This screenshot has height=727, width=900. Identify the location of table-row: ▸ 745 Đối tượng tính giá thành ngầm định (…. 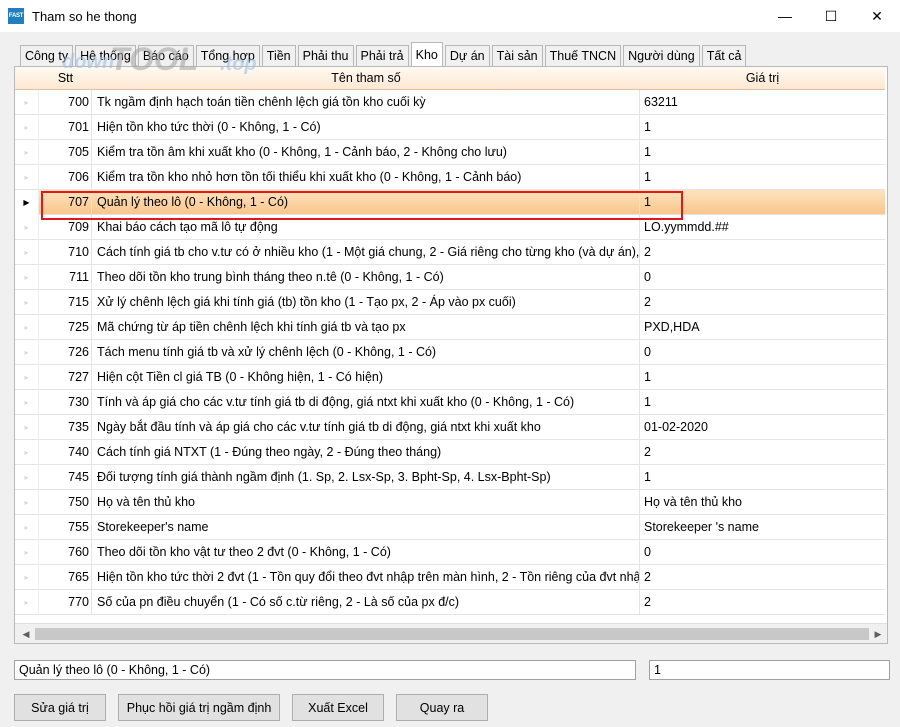
(450, 477).